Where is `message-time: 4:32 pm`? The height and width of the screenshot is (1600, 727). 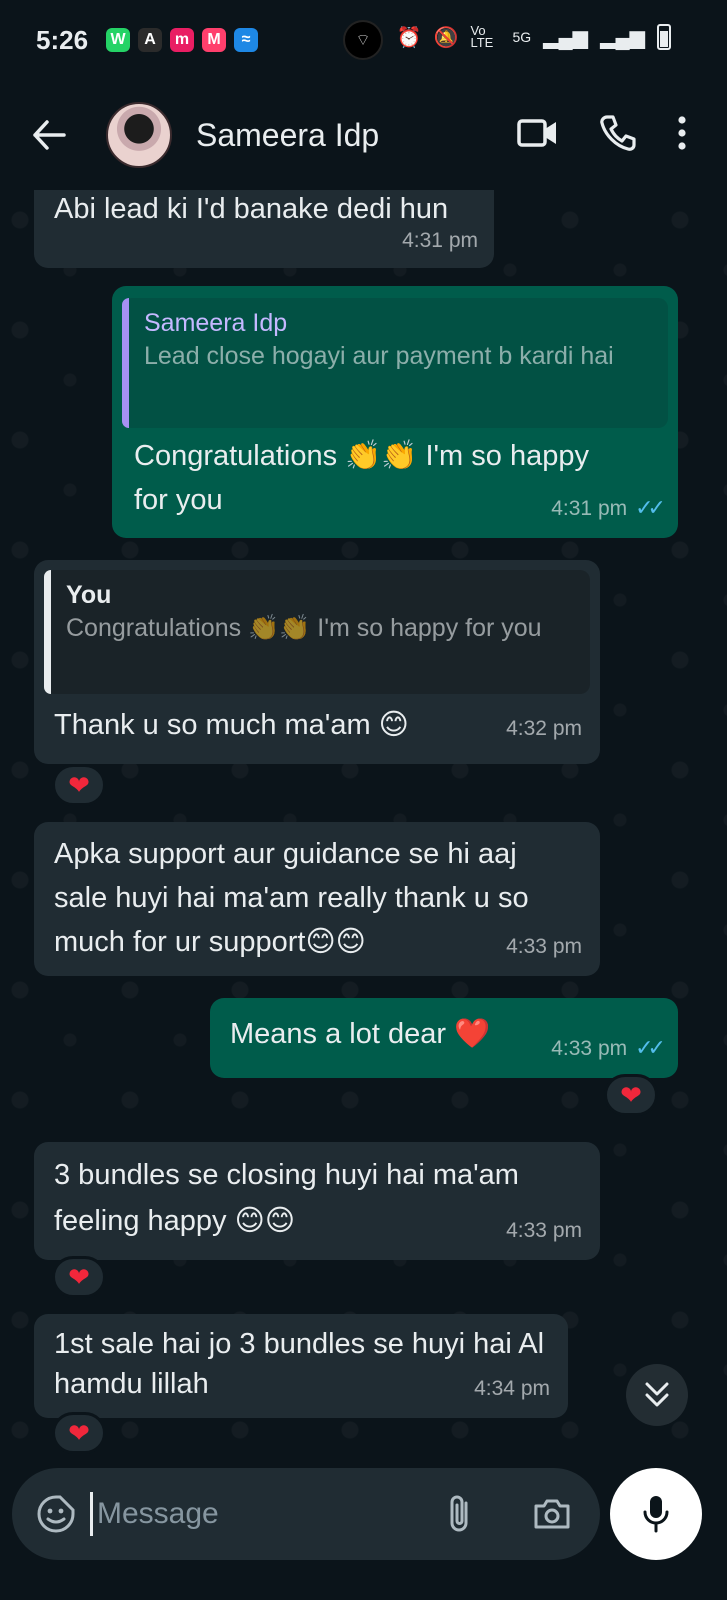 message-time: 4:32 pm is located at coordinates (544, 728).